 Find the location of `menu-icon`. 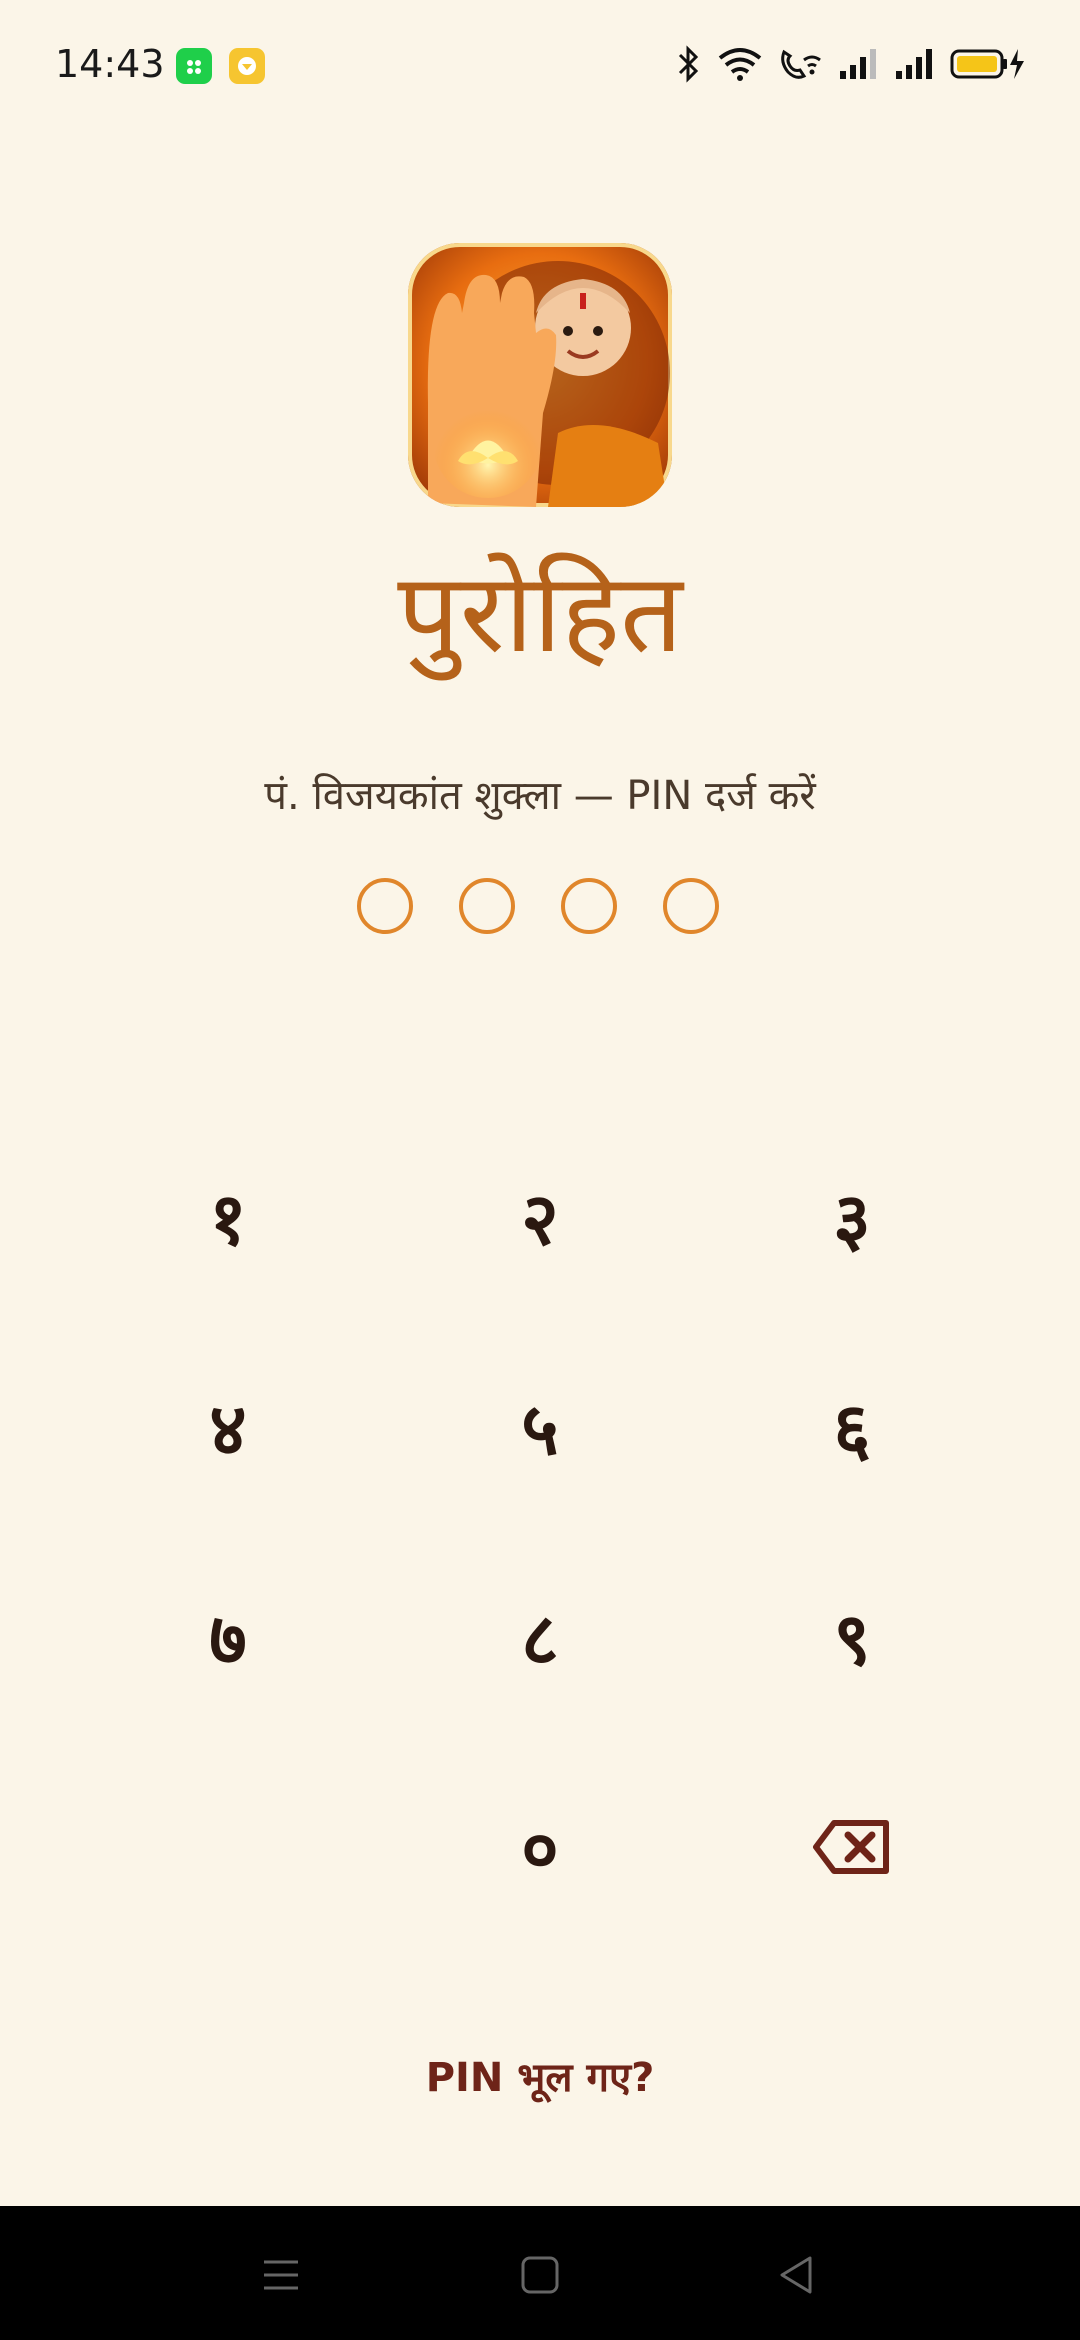

menu-icon is located at coordinates (281, 2275).